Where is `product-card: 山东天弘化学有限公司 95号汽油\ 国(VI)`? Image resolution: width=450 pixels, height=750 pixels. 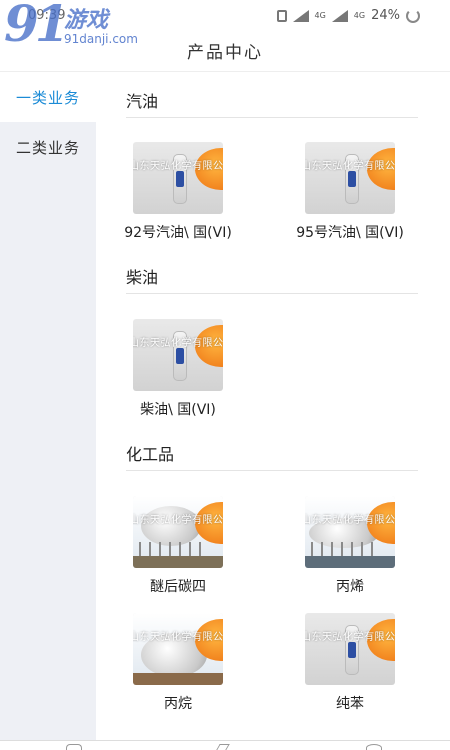 product-card: 山东天弘化学有限公司 95号汽油\ 国(VI) is located at coordinates (350, 192).